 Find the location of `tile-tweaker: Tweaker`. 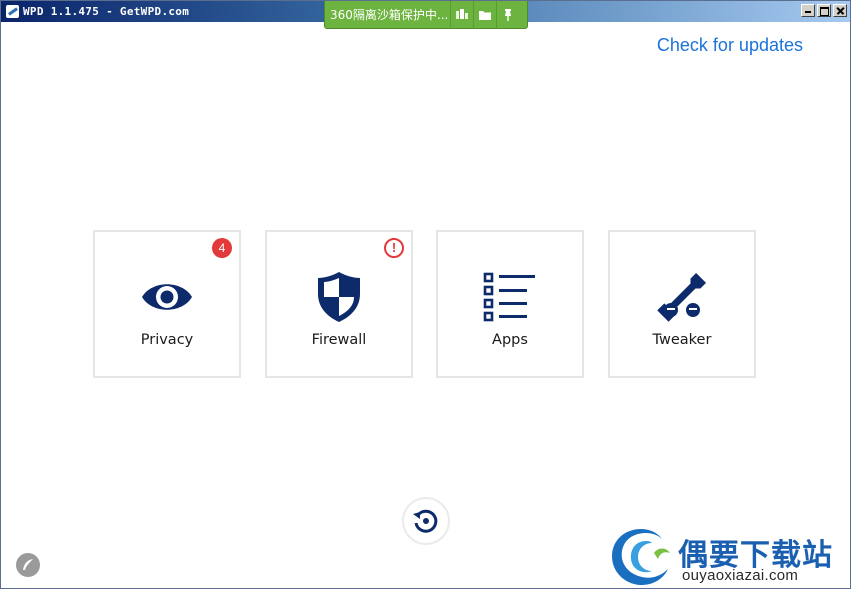

tile-tweaker: Tweaker is located at coordinates (682, 304).